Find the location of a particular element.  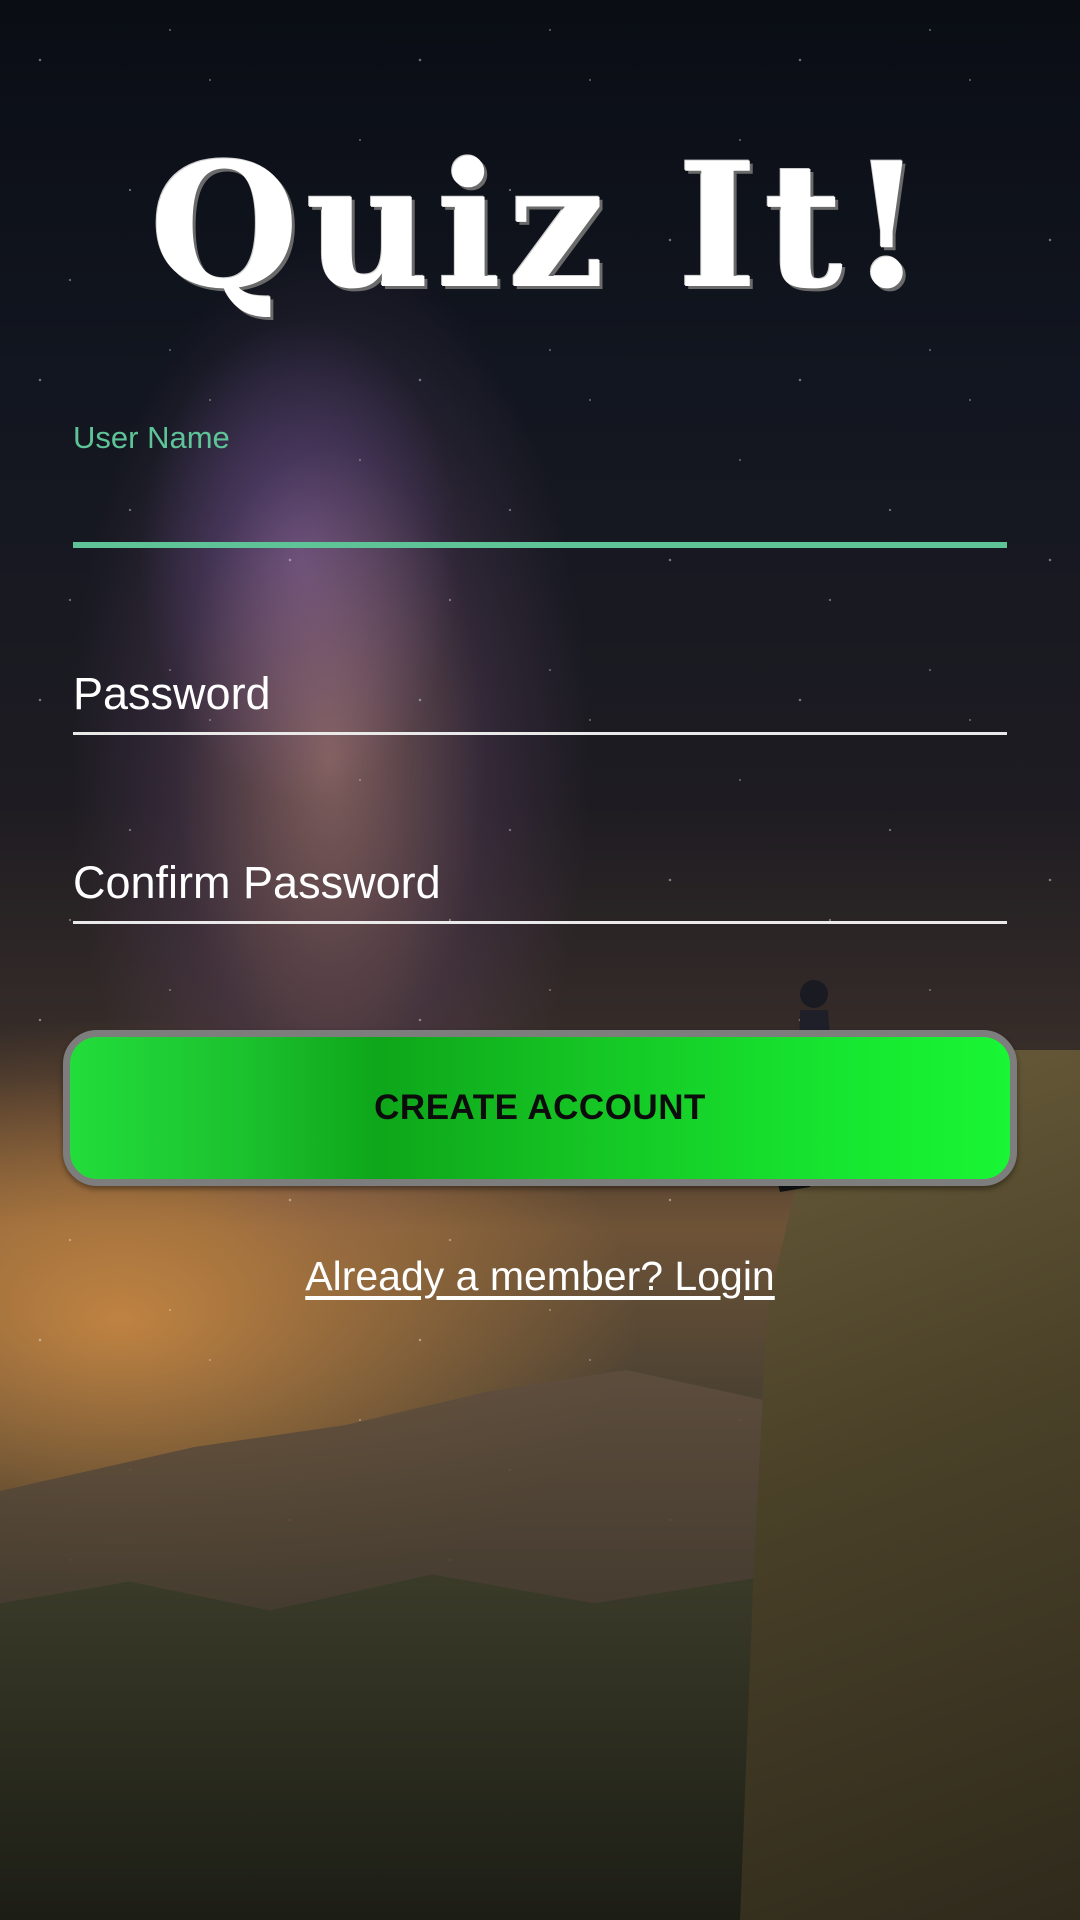

username-input is located at coordinates (540, 506).